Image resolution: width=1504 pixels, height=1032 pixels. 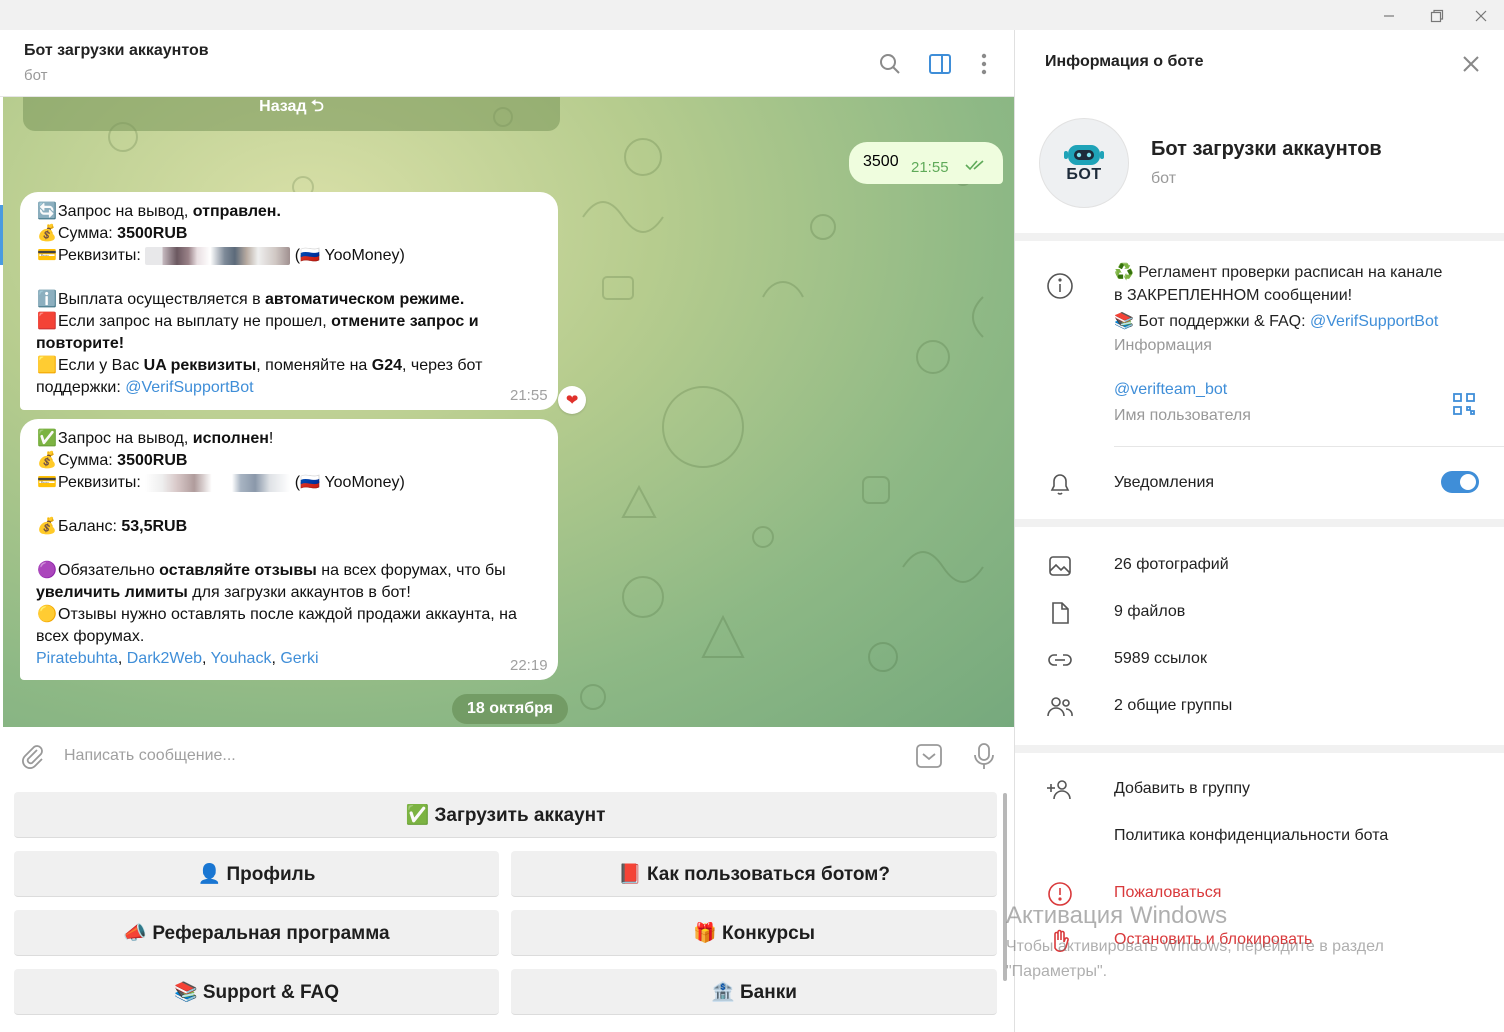 I want to click on close-panel-button, so click(x=1471, y=64).